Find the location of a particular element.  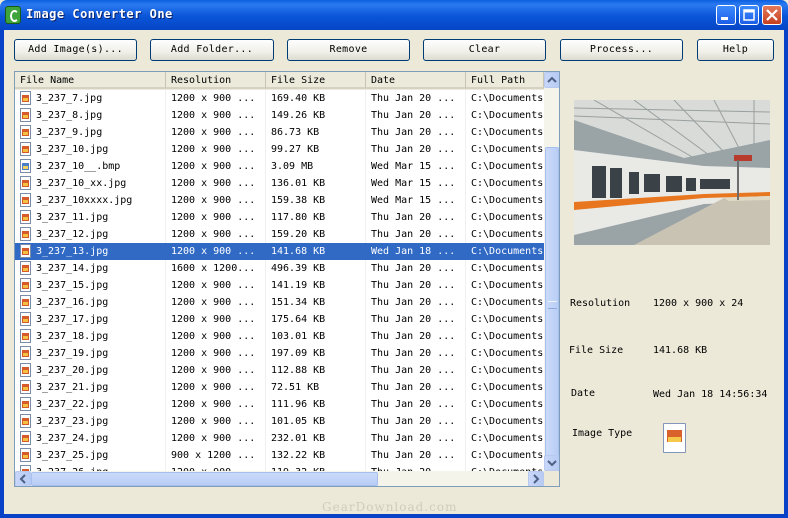

date-label: Date is located at coordinates (583, 393).